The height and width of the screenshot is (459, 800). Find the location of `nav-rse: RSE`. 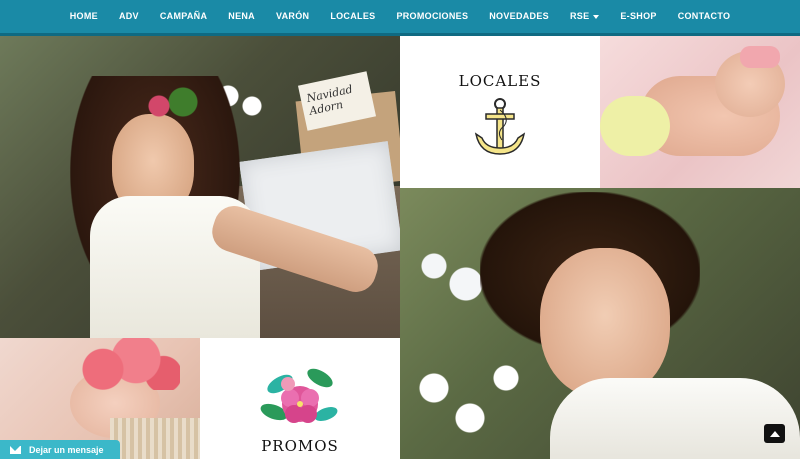

nav-rse: RSE is located at coordinates (584, 16).